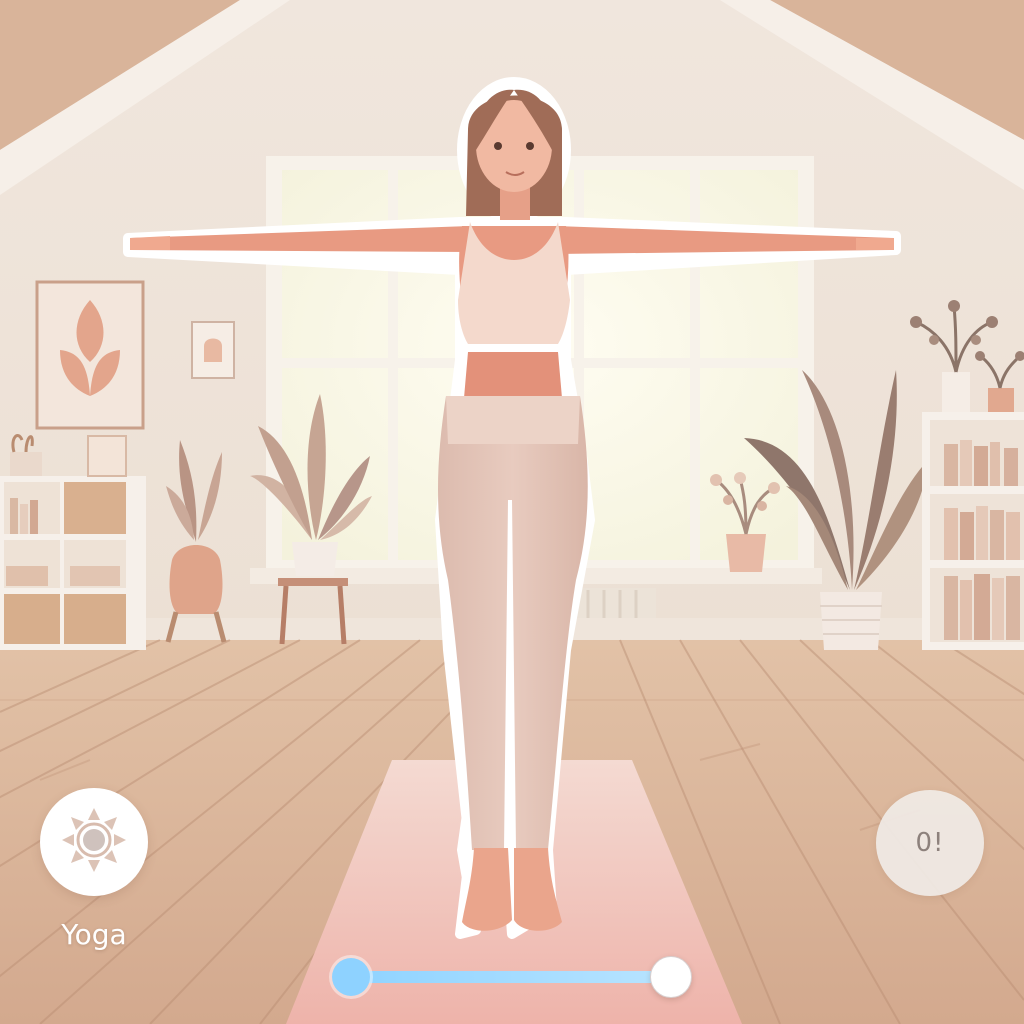  I want to click on progress-slider, so click(513, 977).